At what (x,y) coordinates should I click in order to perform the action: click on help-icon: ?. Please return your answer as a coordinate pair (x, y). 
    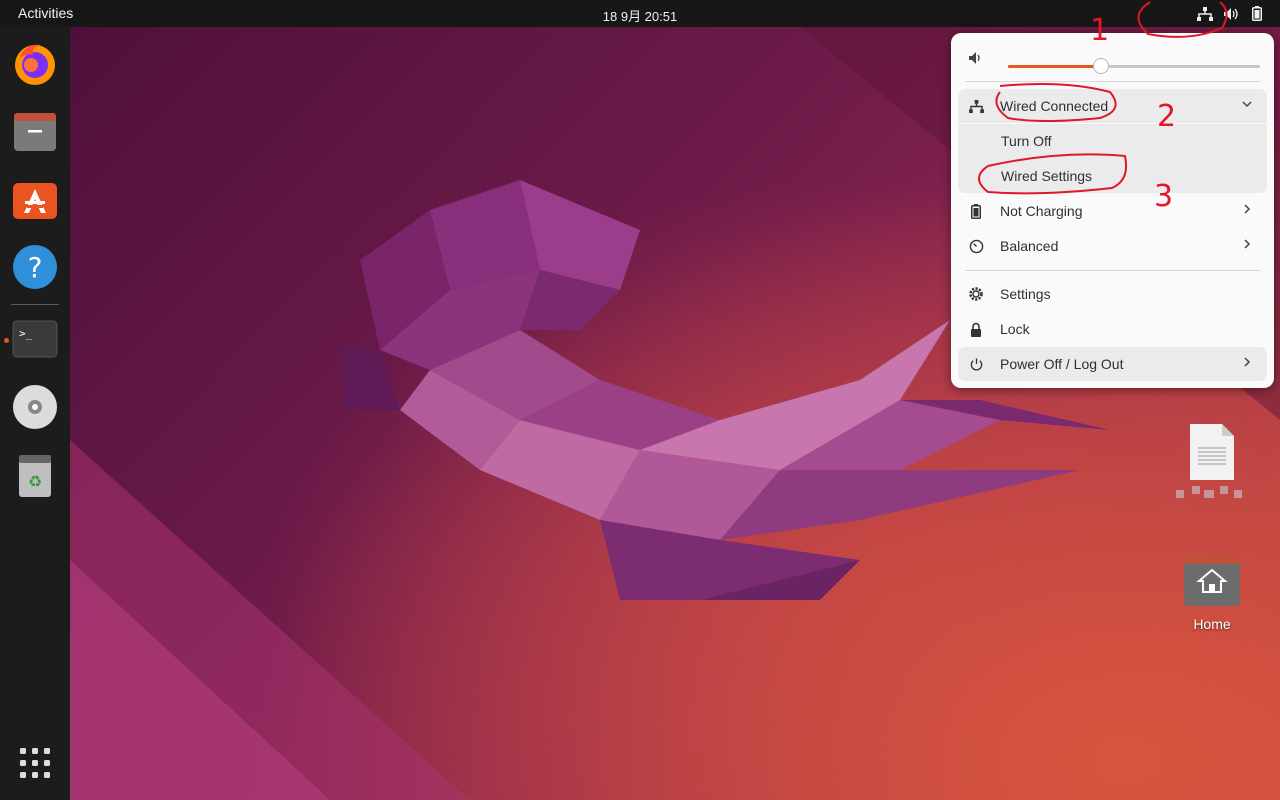
    Looking at the image, I should click on (35, 267).